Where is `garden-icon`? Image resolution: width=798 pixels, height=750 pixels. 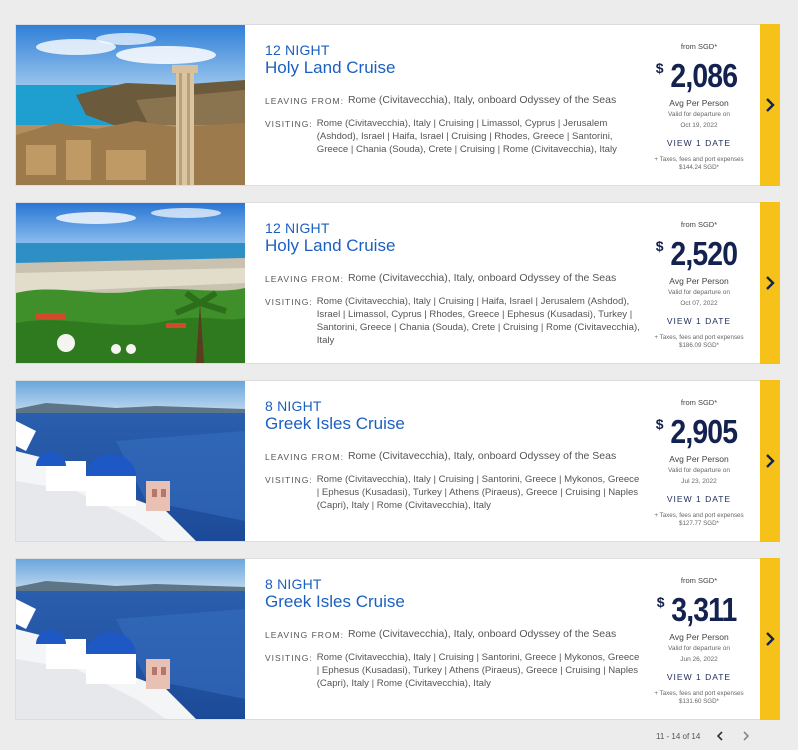 garden-icon is located at coordinates (130, 283).